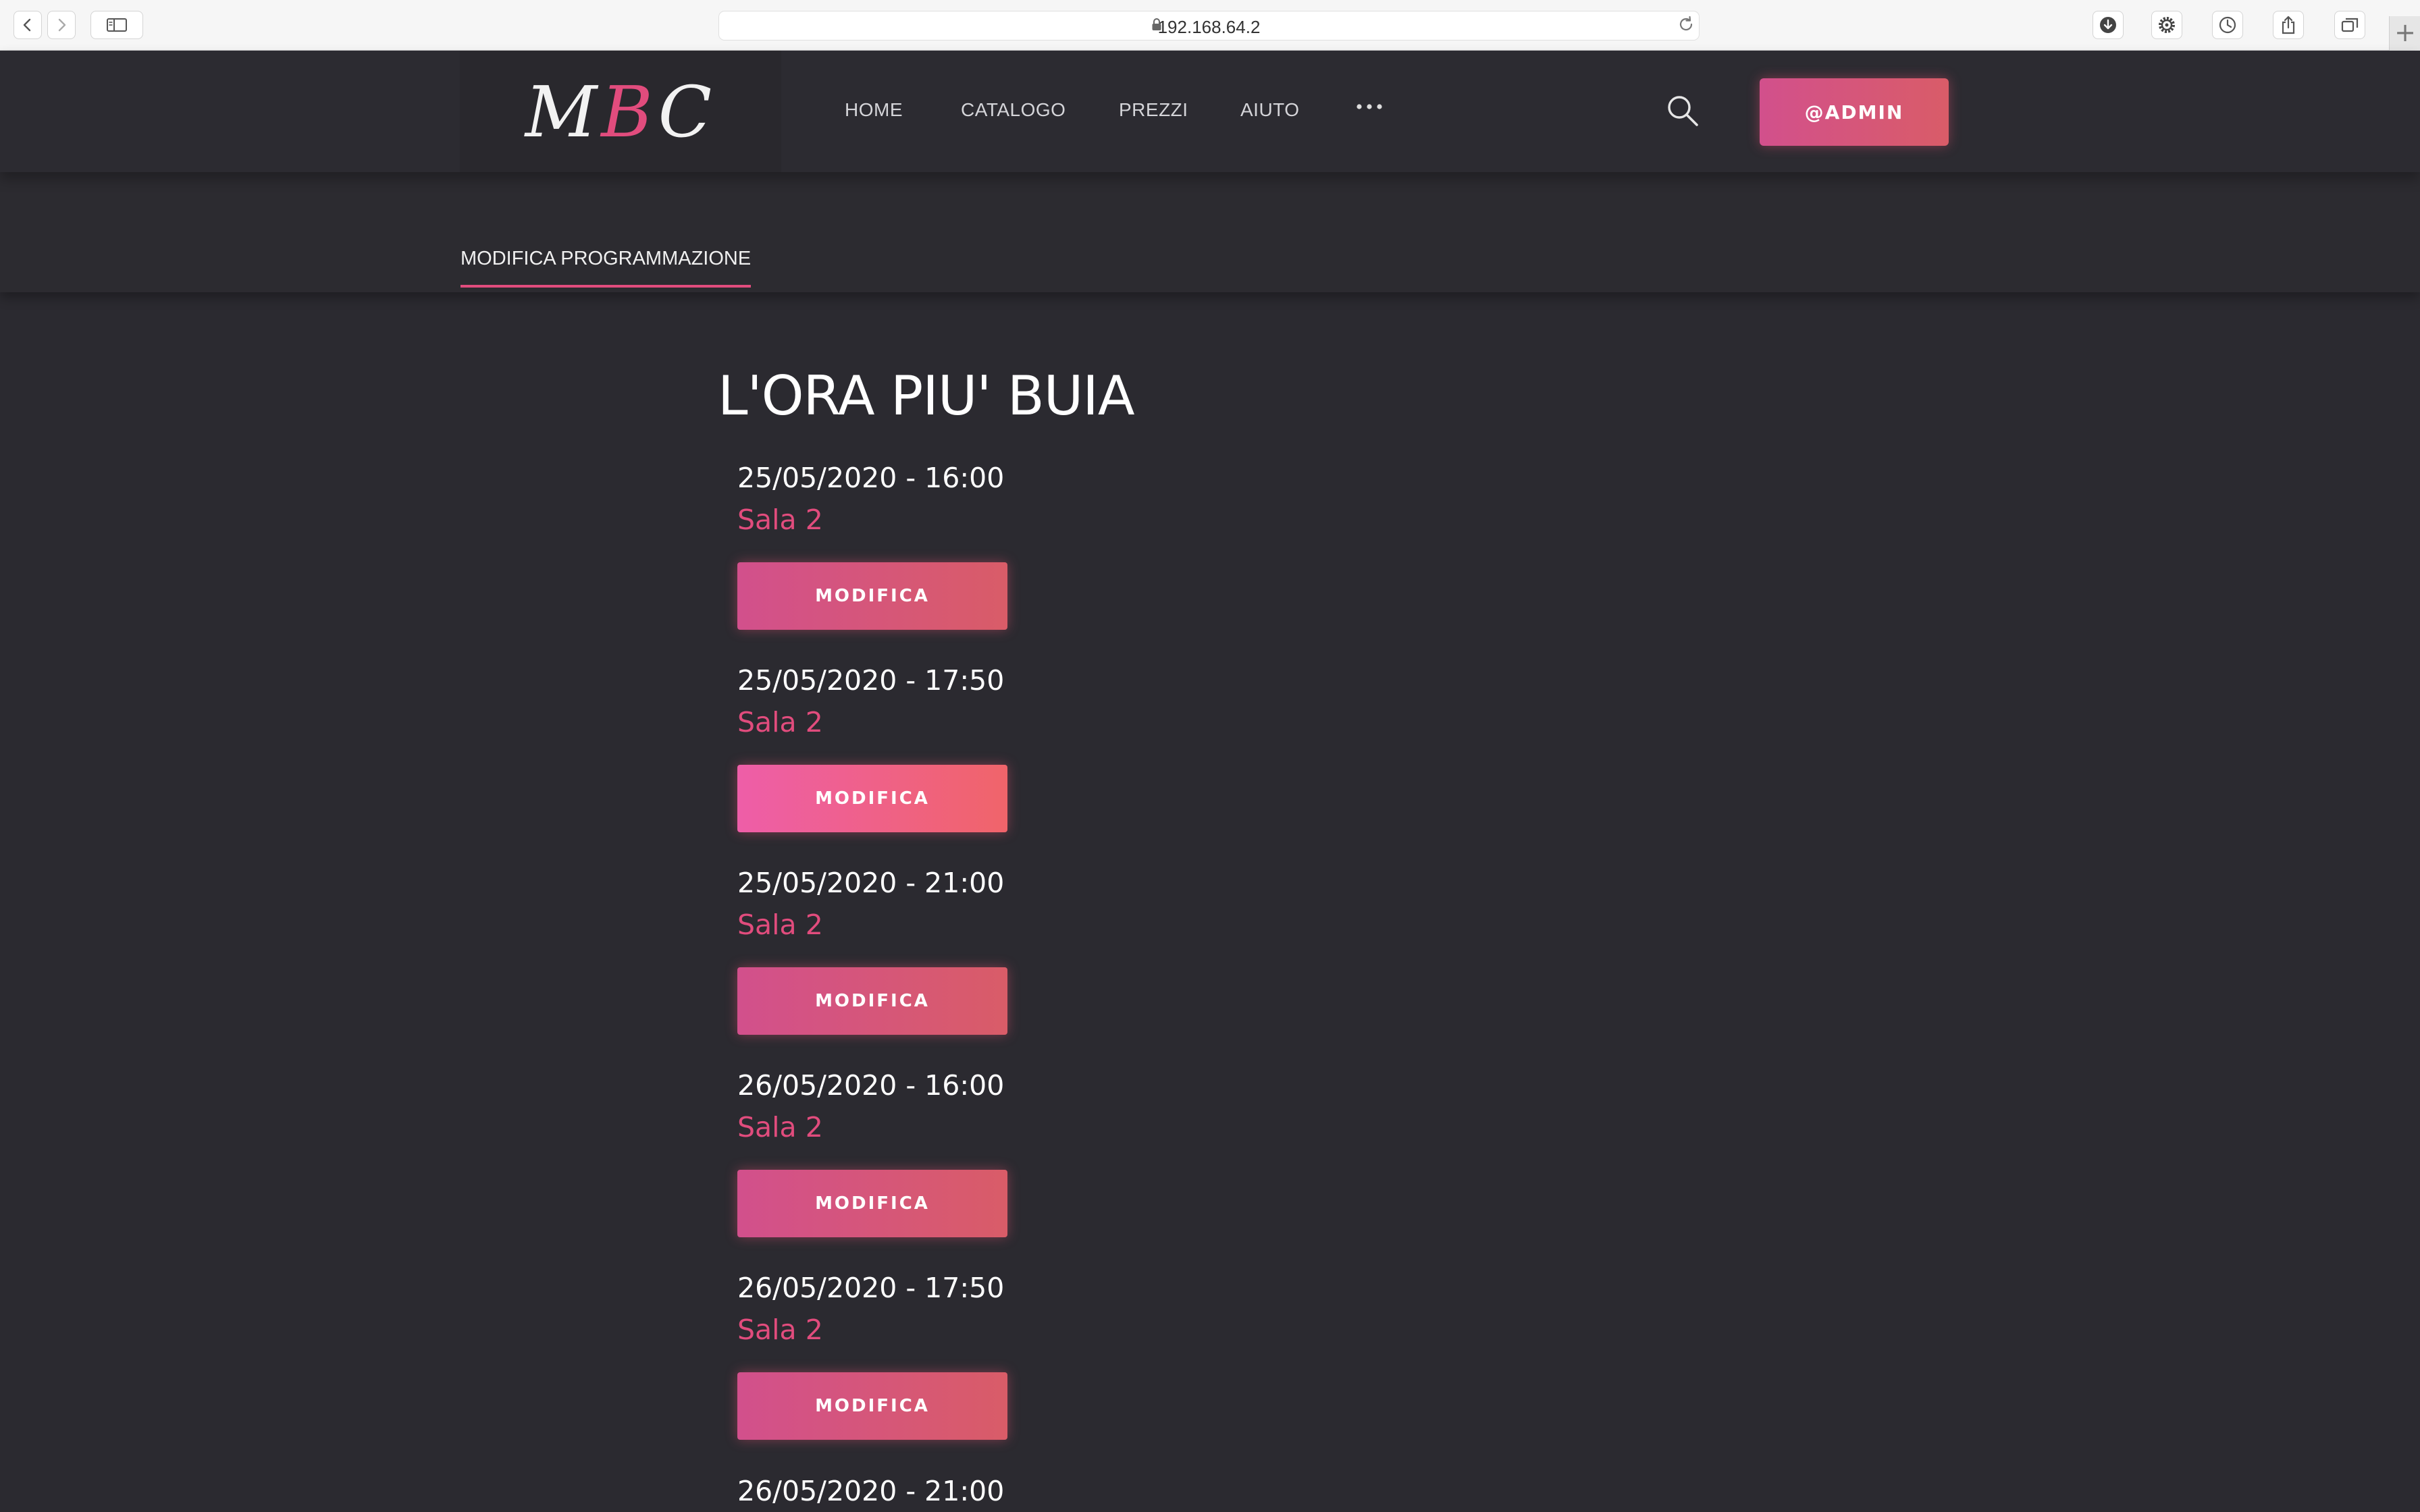 This screenshot has height=1512, width=2420. I want to click on browser-toolbar: 192.168.64.2 +, so click(1210, 26).